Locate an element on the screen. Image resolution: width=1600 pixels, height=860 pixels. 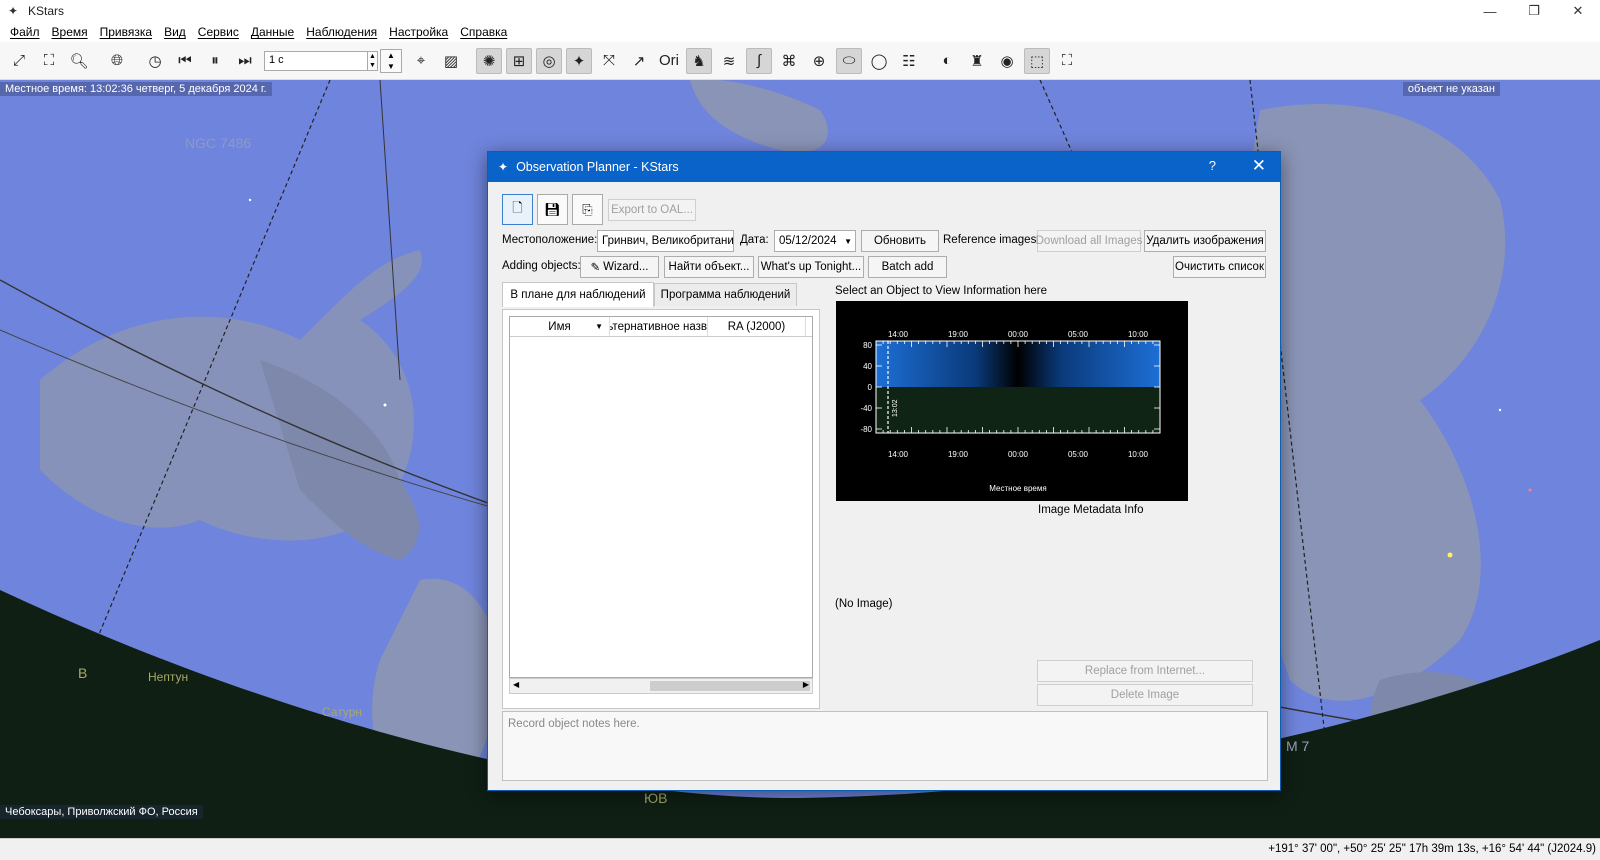
horizontal-scrollbar: ◀ ▶ is located at coordinates (661, 686).